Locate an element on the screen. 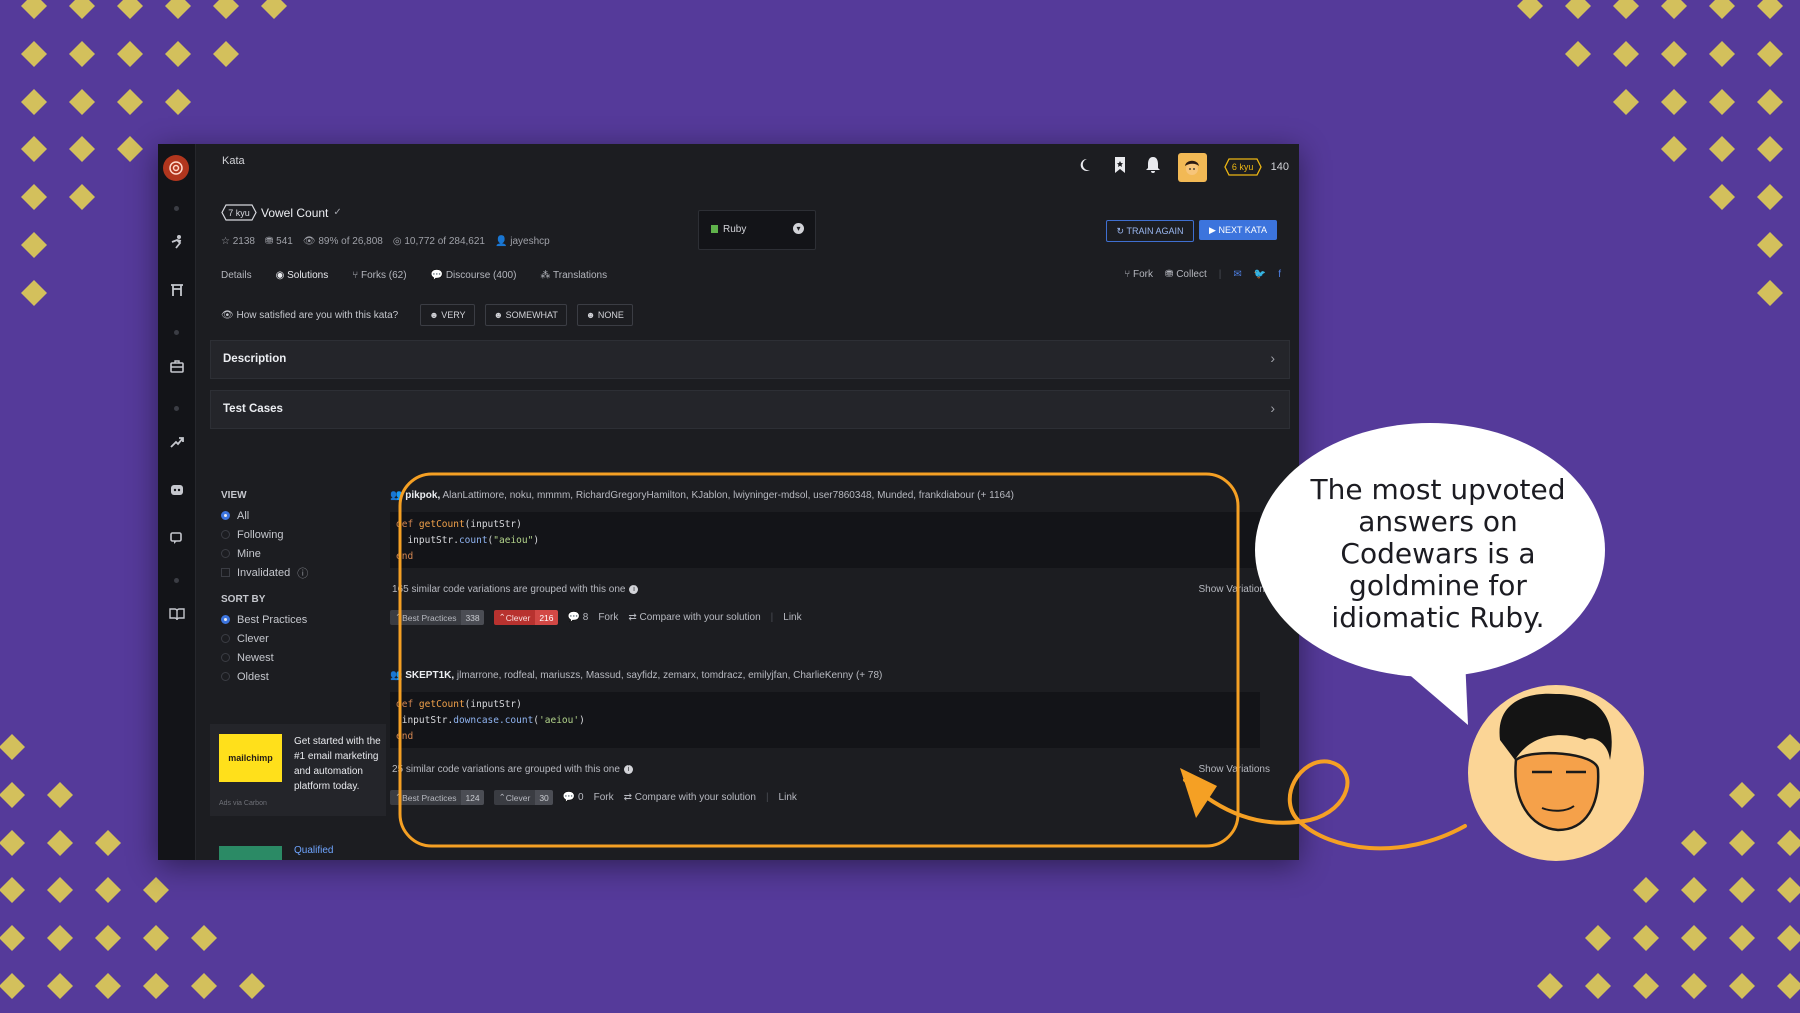 This screenshot has height=1013, width=1800. practice-icon is located at coordinates (177, 242).